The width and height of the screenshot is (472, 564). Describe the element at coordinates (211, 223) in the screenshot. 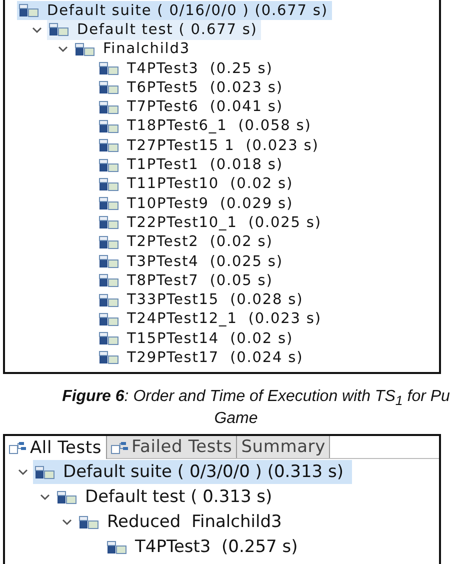

I see `tree-item: T22PTest10_1 (0.025 s)` at that location.